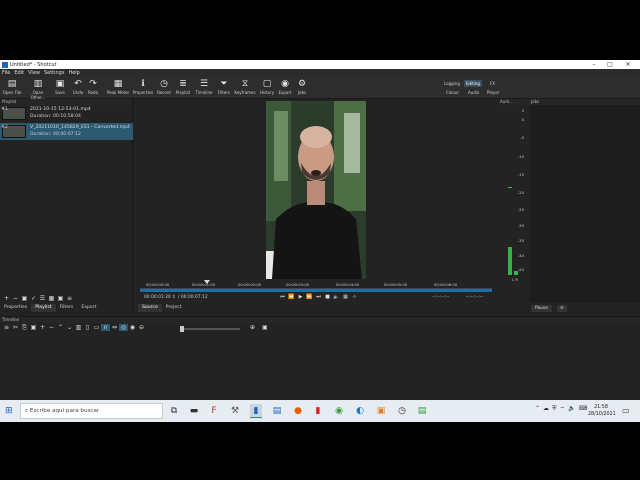 This screenshot has height=480, width=640. Describe the element at coordinates (118, 88) in the screenshot. I see `peak-meter-button: ▦ Peak Meter` at that location.